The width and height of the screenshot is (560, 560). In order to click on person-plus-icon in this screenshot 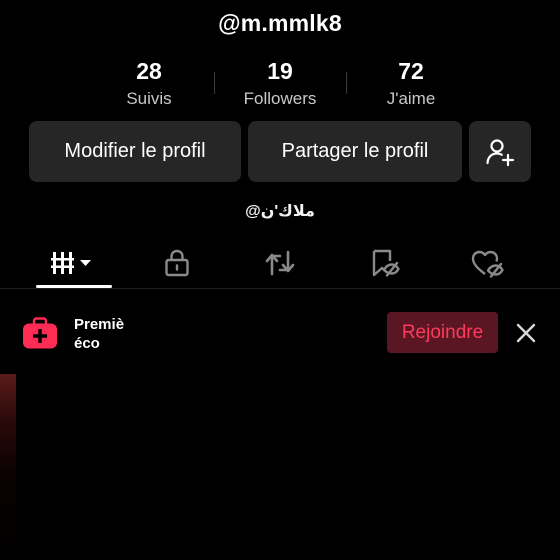, I will do `click(500, 152)`.